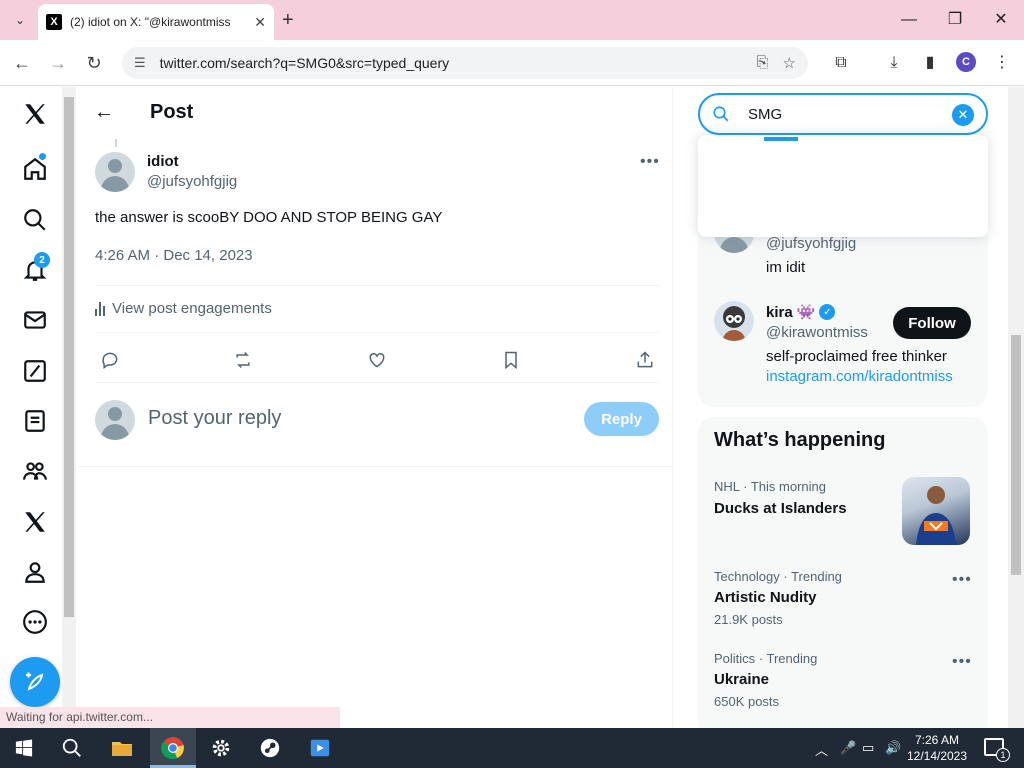 The image size is (1024, 768). I want to click on trend-meta: NHL · This morning, so click(770, 486).